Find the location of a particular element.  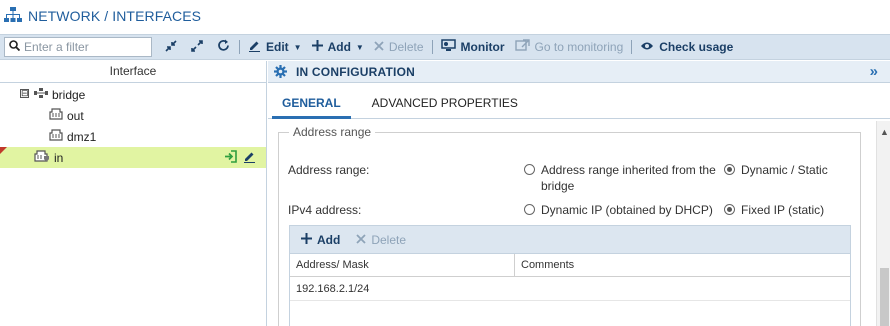

tree-item-bridge: ⊟ bridge is located at coordinates (133, 94).